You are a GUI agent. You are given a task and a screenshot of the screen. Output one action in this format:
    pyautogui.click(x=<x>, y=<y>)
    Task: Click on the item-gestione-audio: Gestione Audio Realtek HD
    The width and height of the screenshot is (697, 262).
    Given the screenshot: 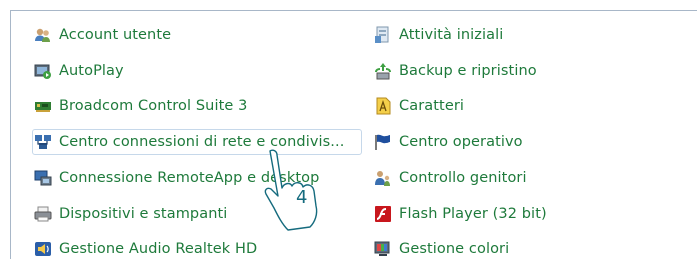 What is the action you would take?
    pyautogui.click(x=144, y=249)
    